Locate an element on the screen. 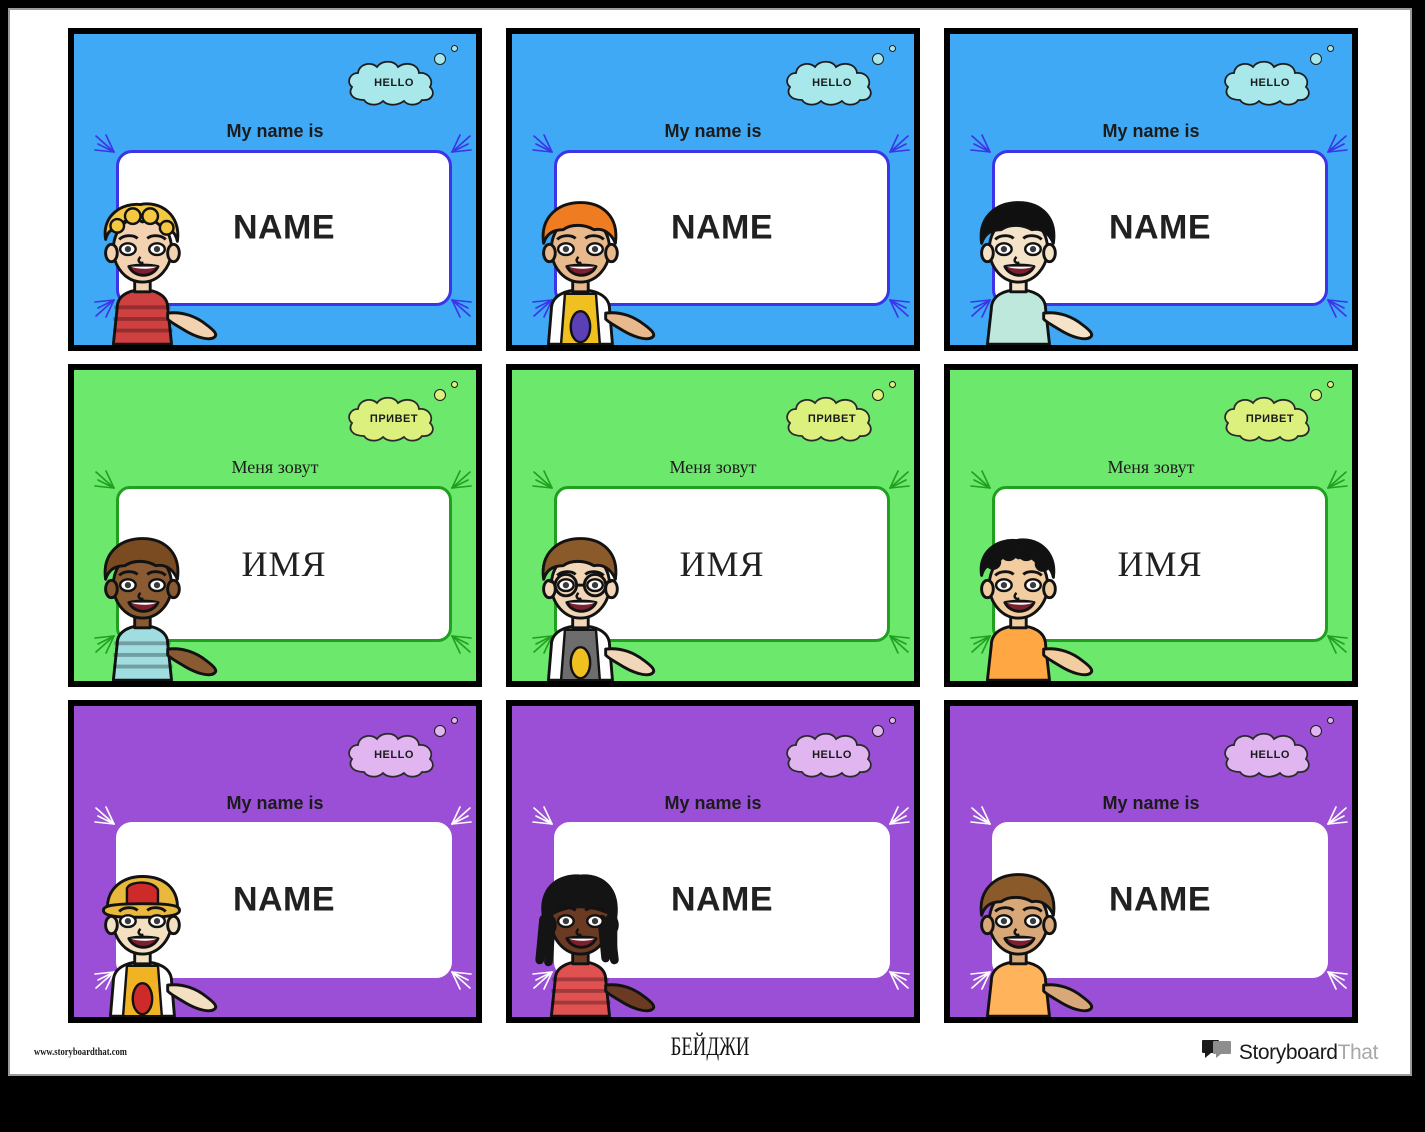 Image resolution: width=1425 pixels, height=1132 pixels. dreadlocks-girl-avatar is located at coordinates (595, 939).